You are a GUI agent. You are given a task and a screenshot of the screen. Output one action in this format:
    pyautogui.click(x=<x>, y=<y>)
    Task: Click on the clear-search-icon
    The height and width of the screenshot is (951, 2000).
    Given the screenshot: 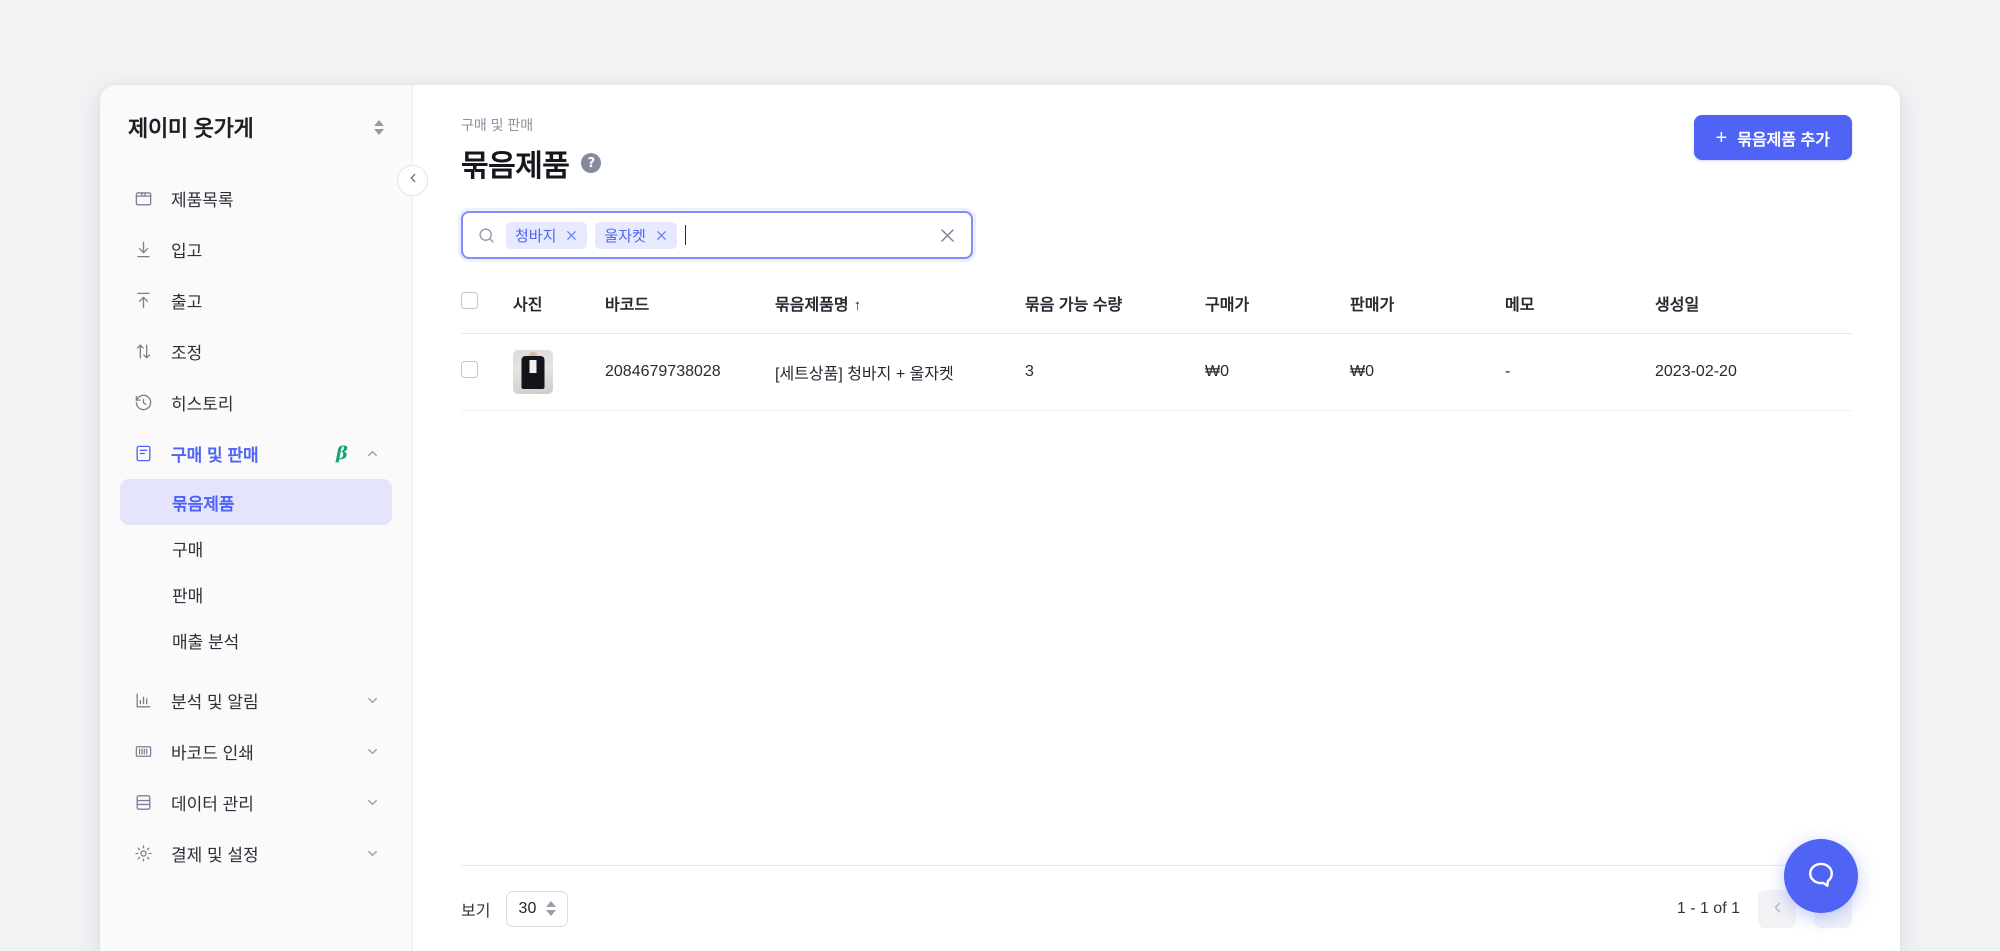 What is the action you would take?
    pyautogui.click(x=947, y=235)
    